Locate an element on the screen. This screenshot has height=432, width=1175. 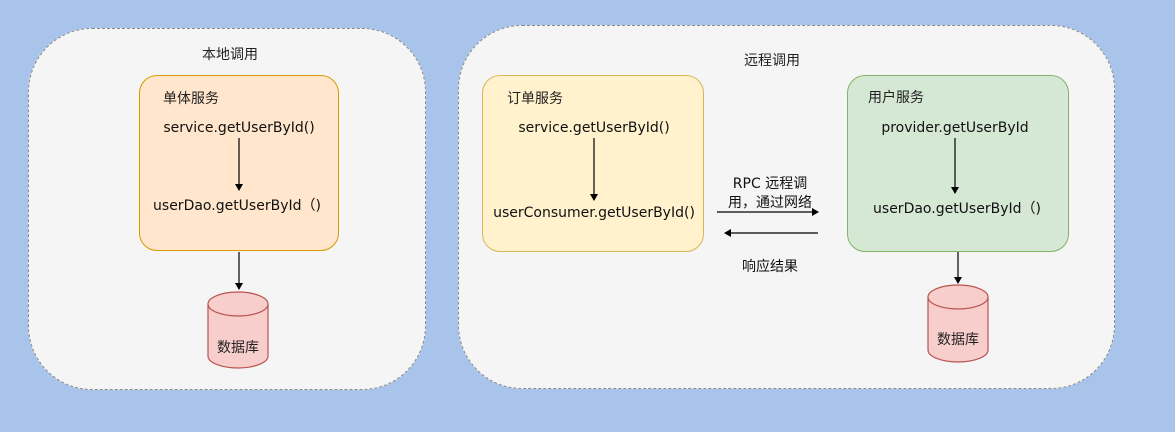
monolith-service-call: service.getUserById() is located at coordinates (239, 128).